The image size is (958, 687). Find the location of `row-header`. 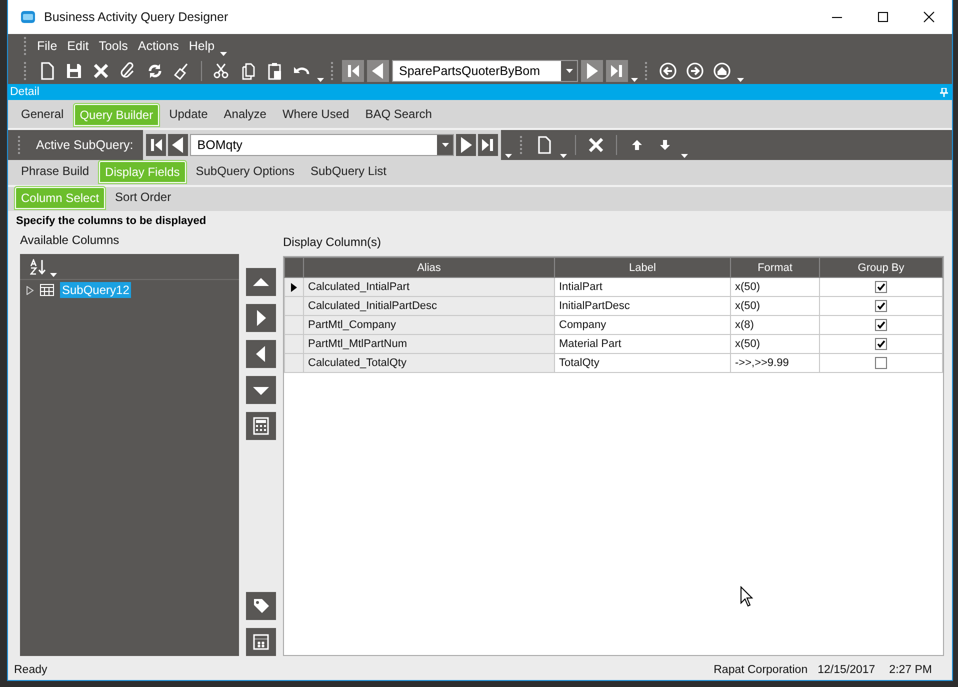

row-header is located at coordinates (294, 287).